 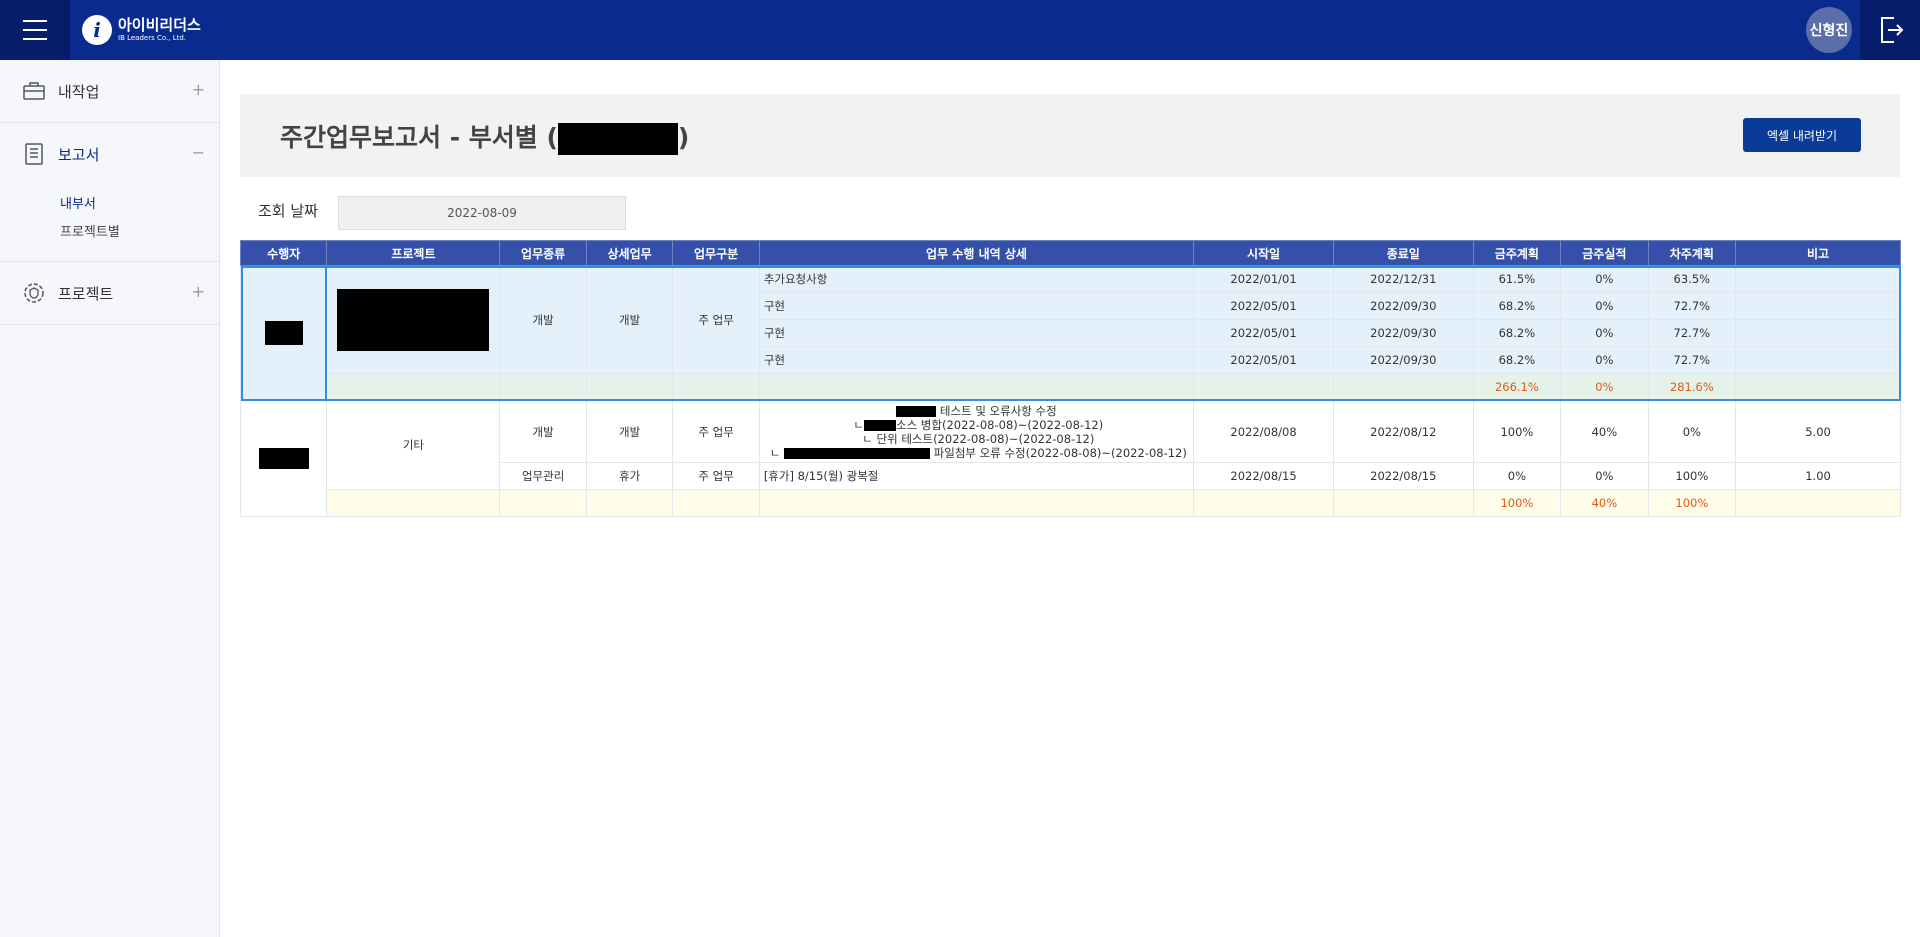 I want to click on user-avatar: 신형진, so click(x=1829, y=30).